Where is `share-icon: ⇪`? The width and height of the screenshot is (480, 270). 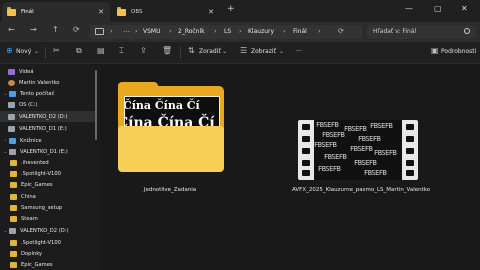 share-icon: ⇪ is located at coordinates (143, 51).